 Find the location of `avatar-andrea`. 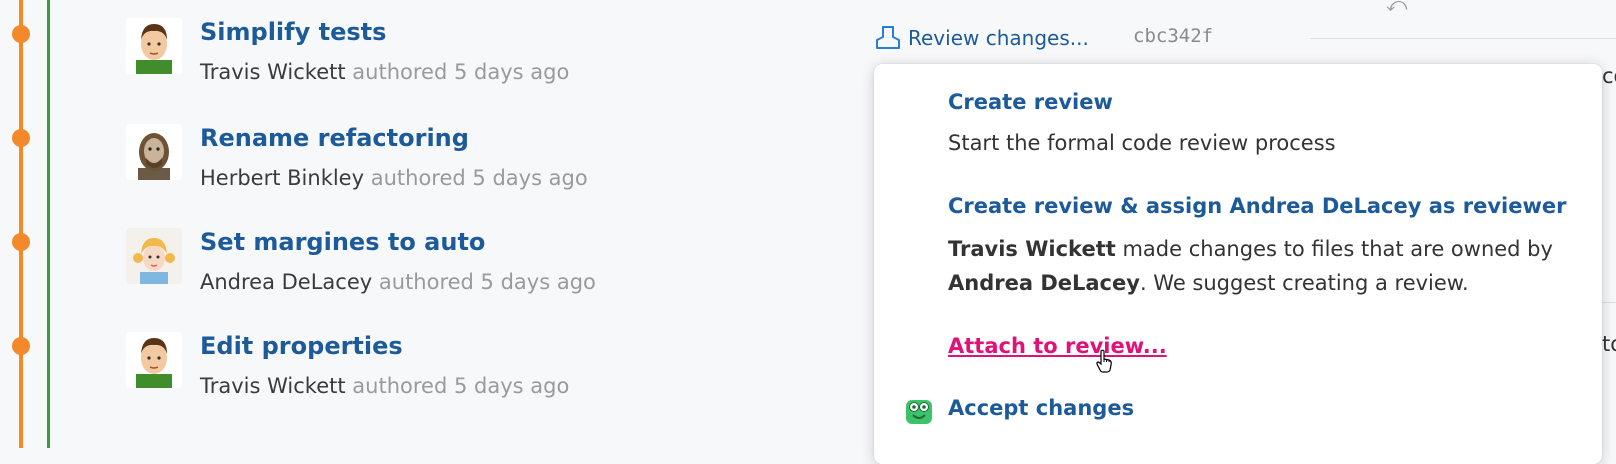

avatar-andrea is located at coordinates (154, 256).